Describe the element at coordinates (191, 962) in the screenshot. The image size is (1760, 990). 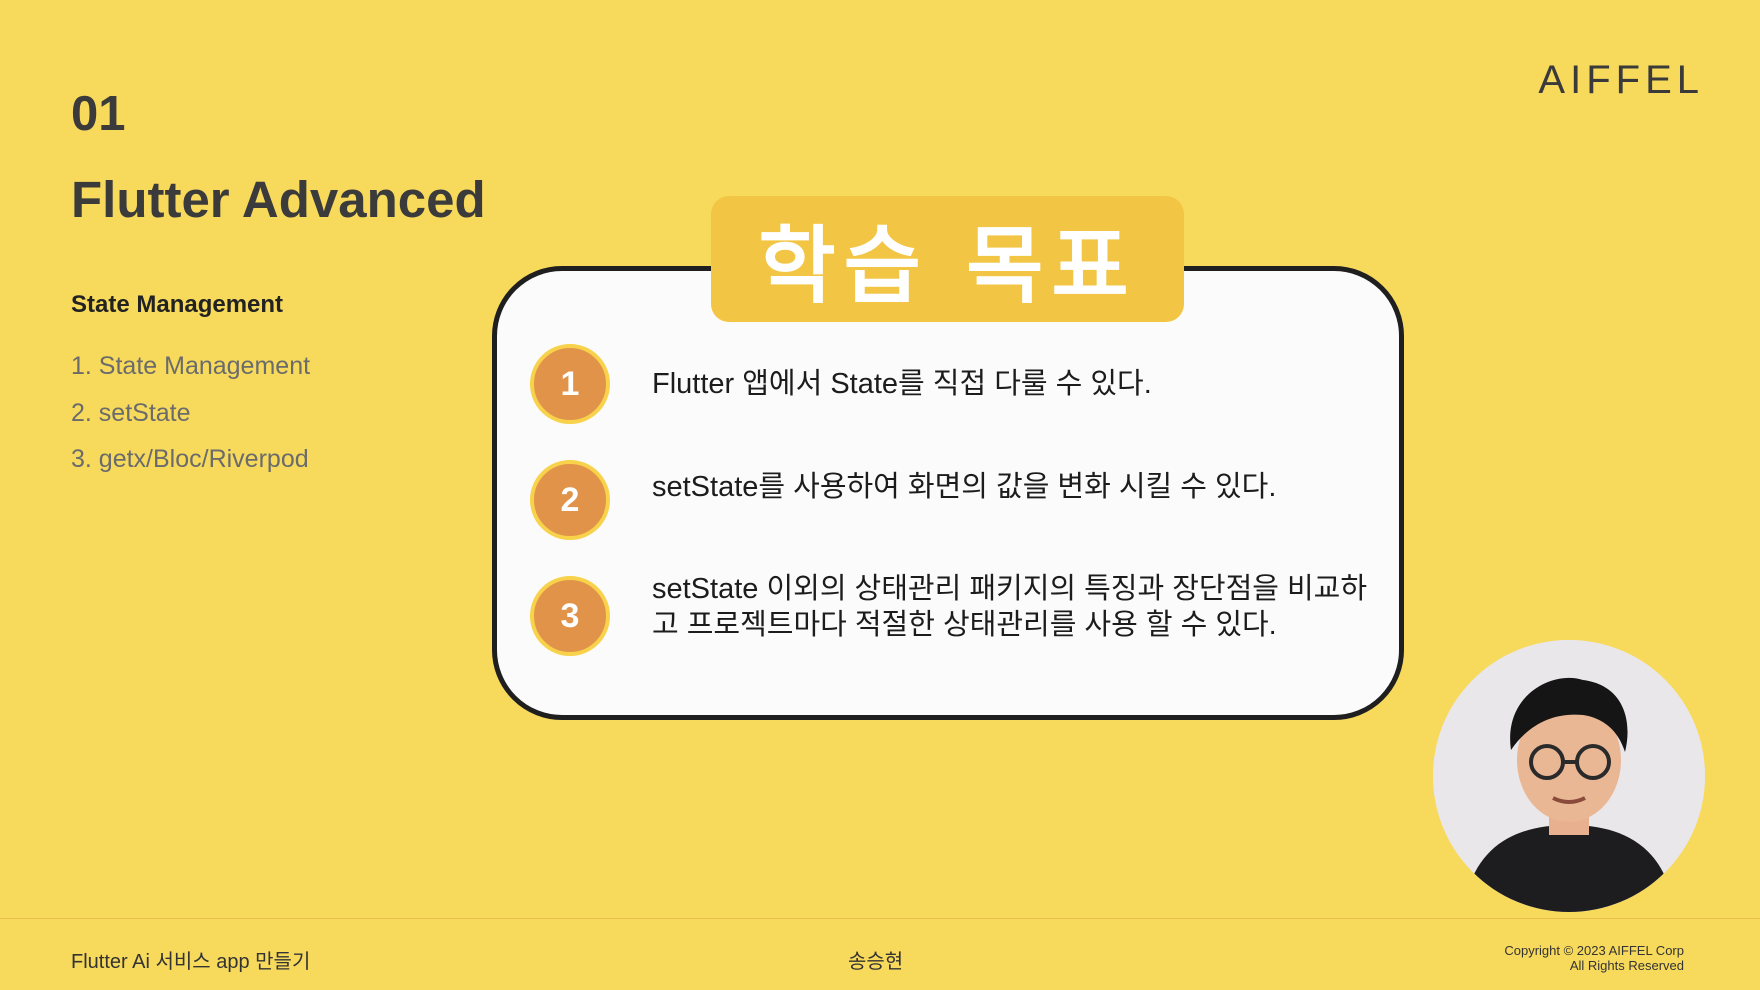
I see `footer-course-name: Flutter Ai 서비스 app 만들기` at that location.